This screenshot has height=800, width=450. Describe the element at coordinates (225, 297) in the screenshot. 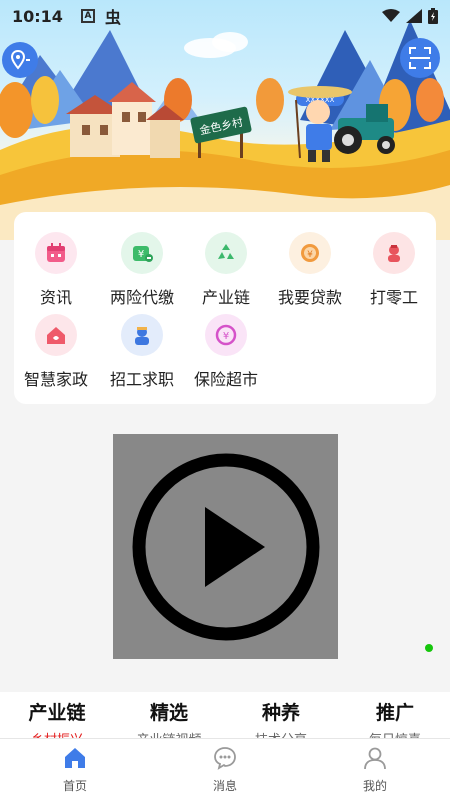

I see `menu-label: 产业链` at that location.